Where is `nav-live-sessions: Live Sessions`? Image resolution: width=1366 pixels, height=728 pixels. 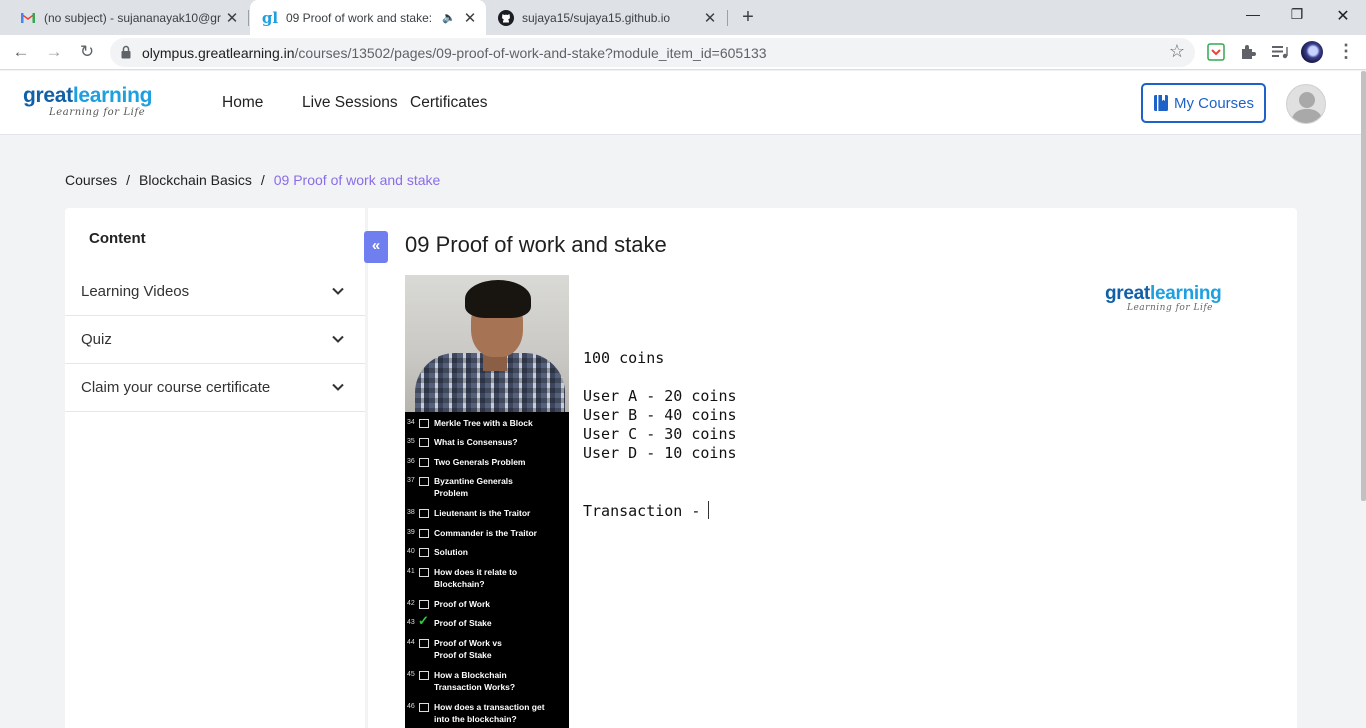 nav-live-sessions: Live Sessions is located at coordinates (350, 103).